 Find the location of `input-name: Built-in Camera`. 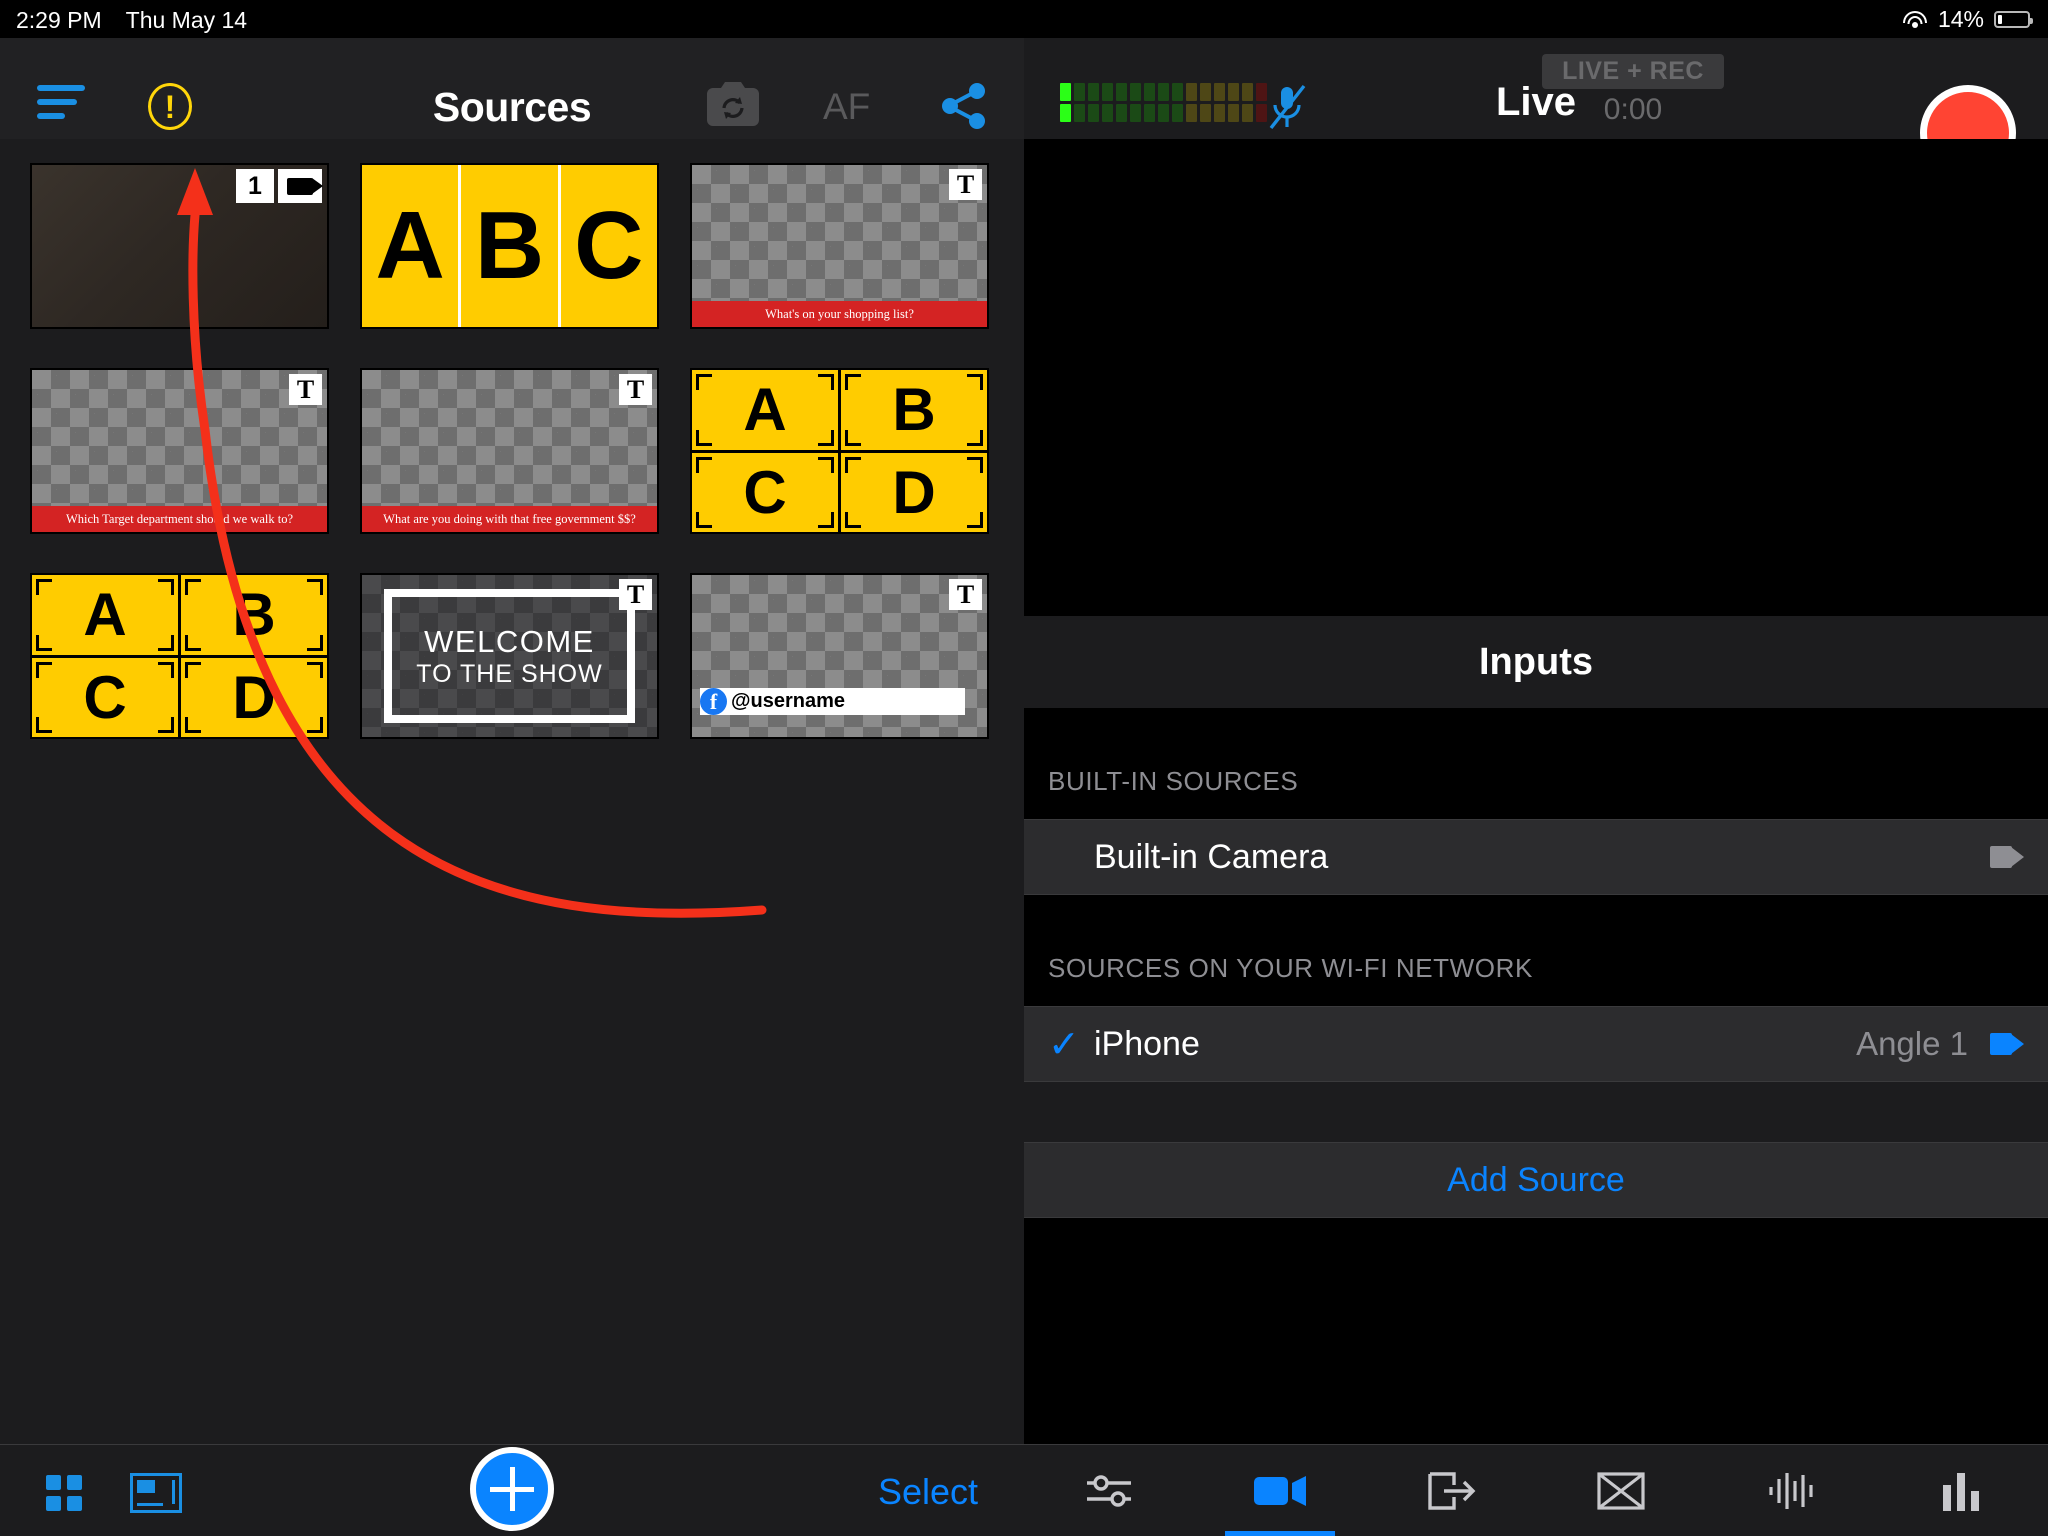

input-name: Built-in Camera is located at coordinates (1211, 856).